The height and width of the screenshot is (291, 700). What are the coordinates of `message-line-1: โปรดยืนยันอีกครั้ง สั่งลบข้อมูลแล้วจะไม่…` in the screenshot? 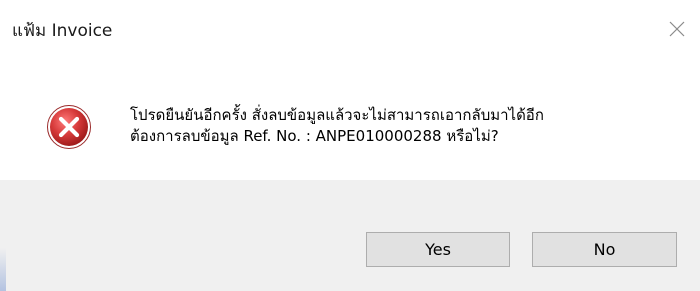 It's located at (337, 115).